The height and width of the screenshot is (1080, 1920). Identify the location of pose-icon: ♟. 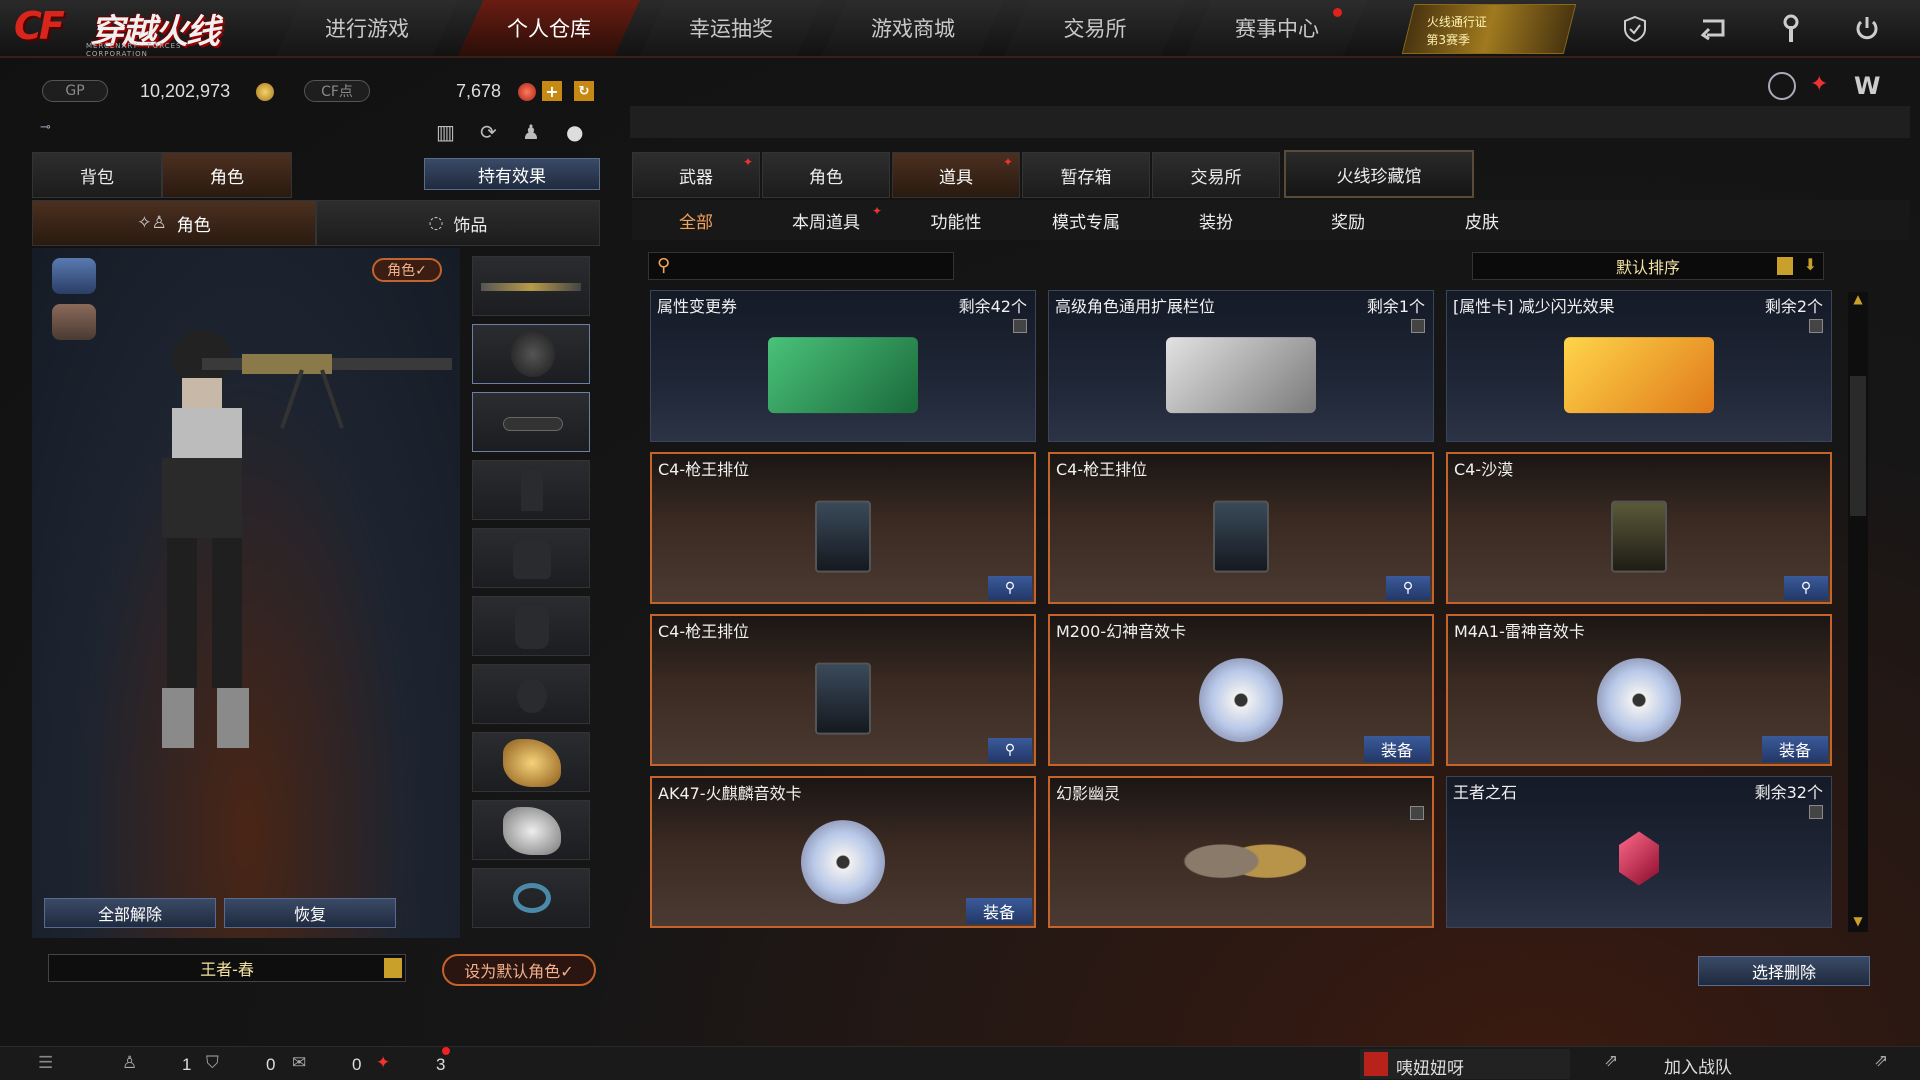
(535, 133).